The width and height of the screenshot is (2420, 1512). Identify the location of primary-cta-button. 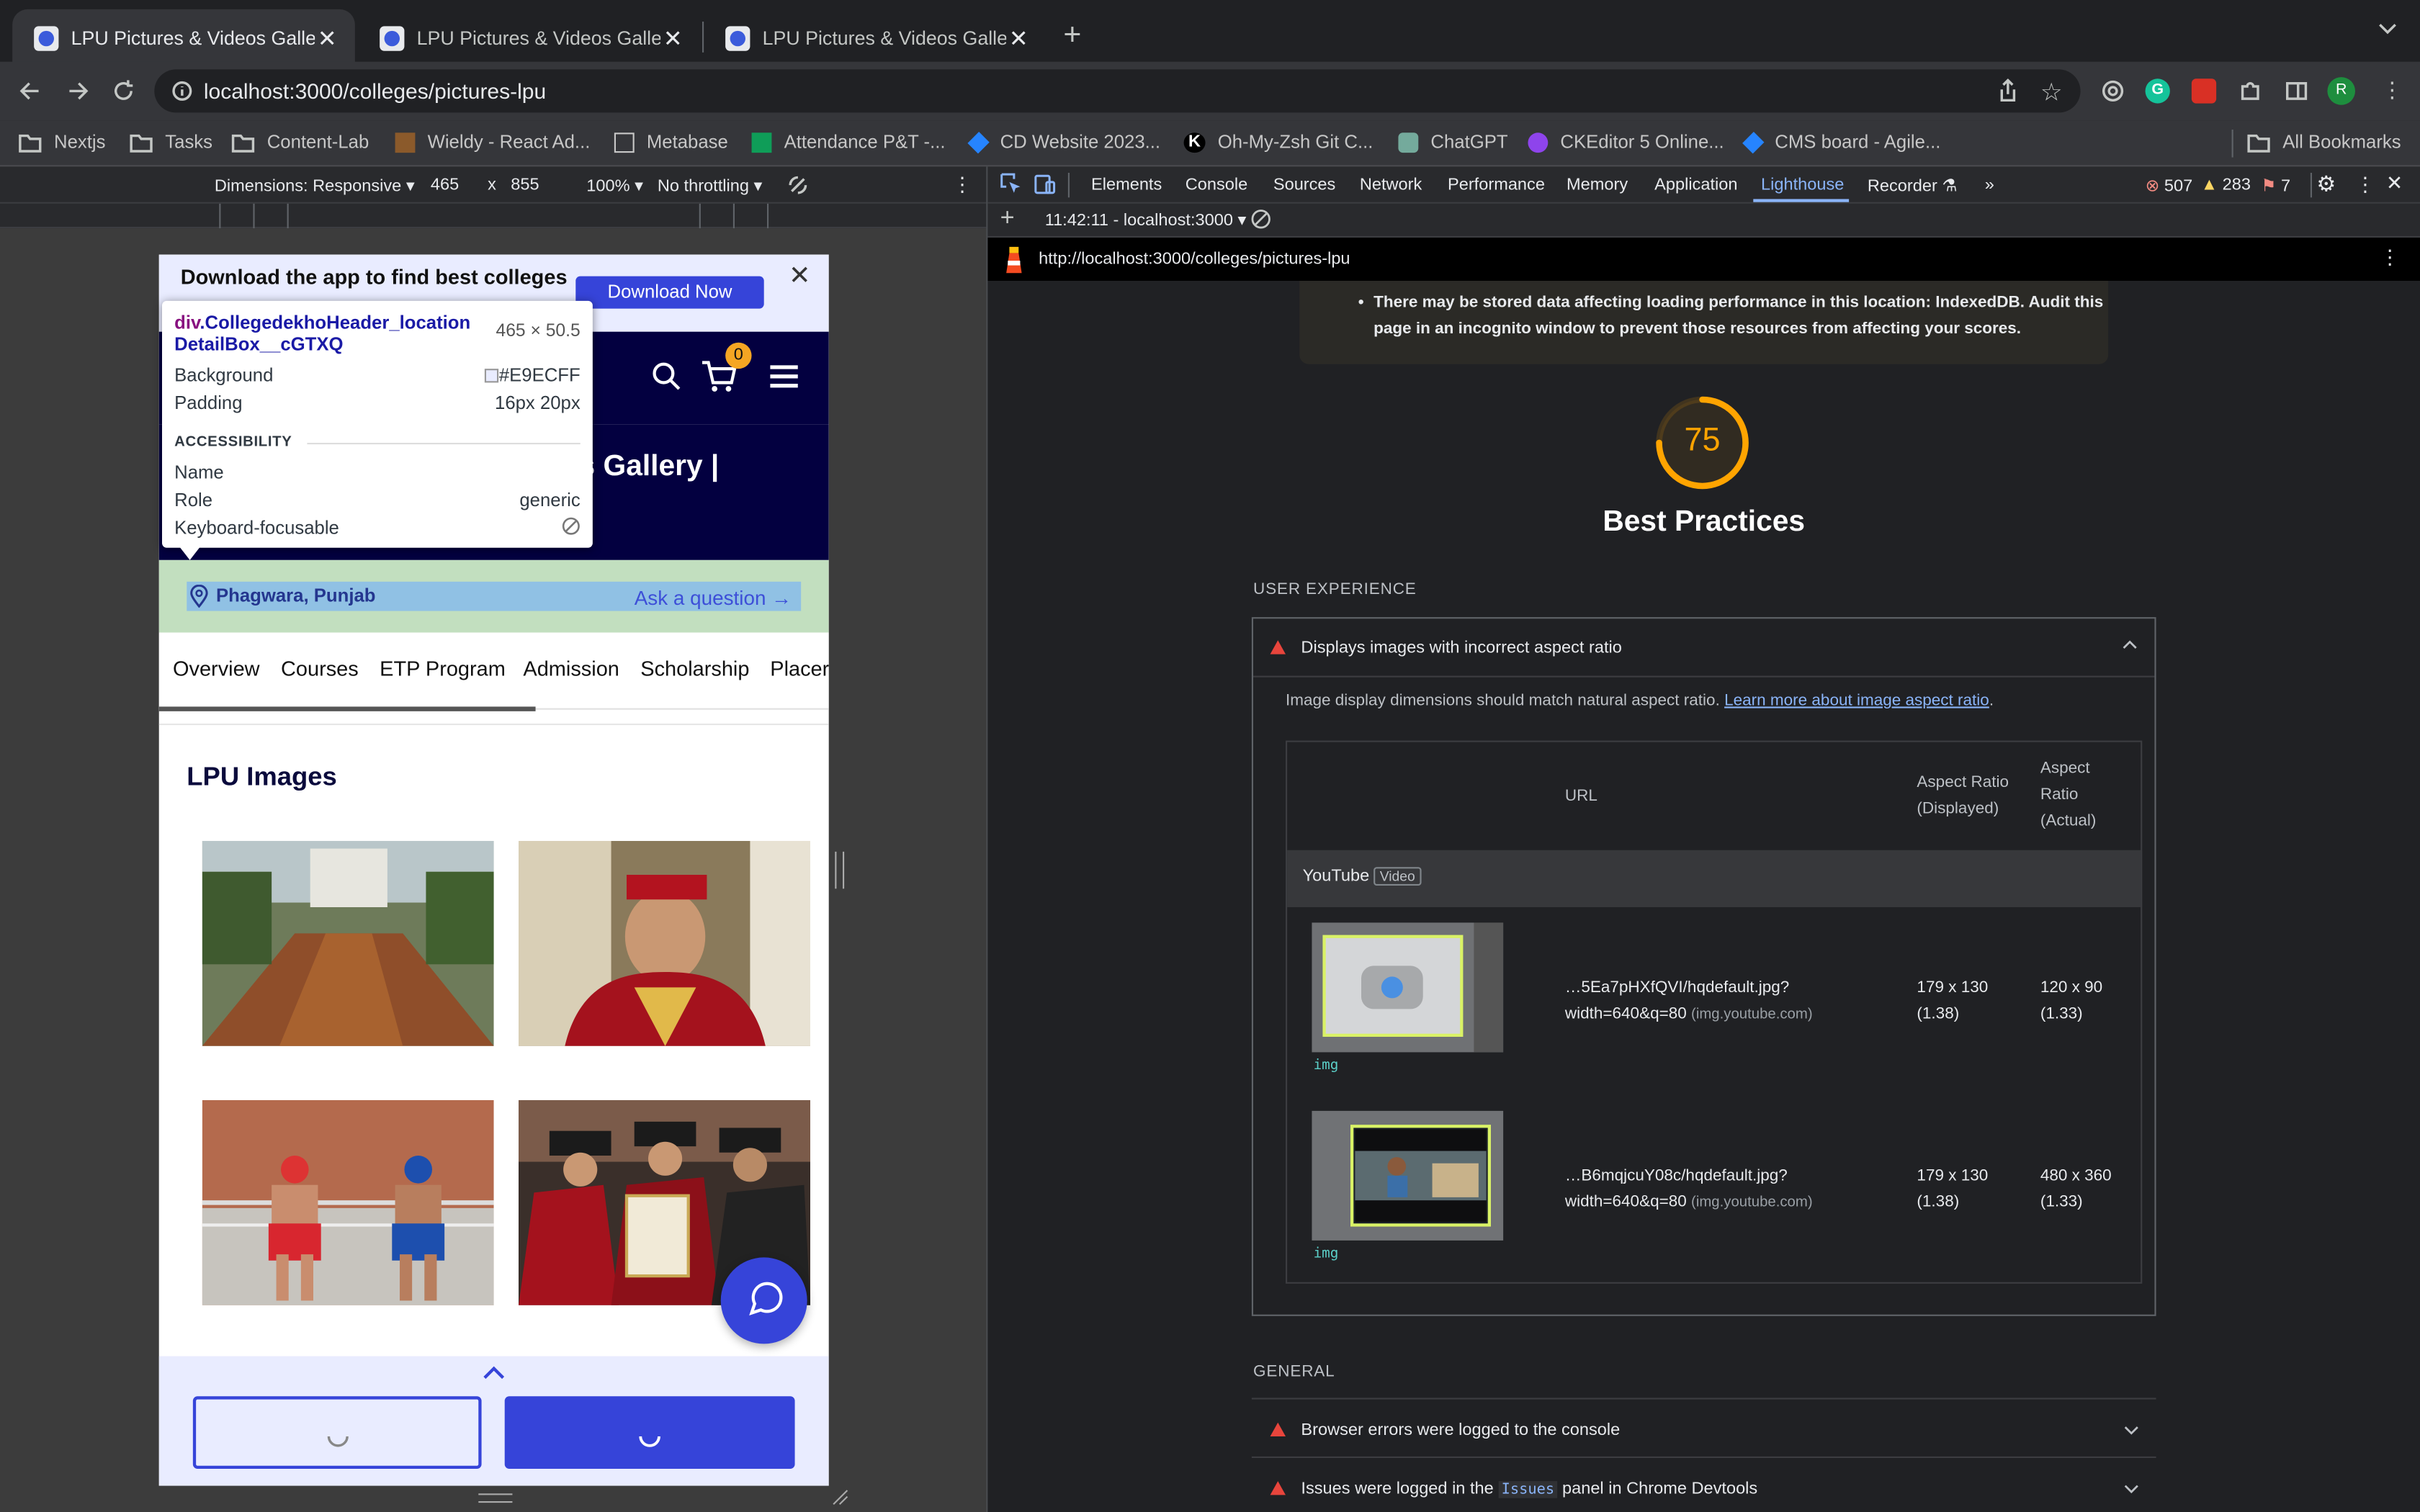
(649, 1432).